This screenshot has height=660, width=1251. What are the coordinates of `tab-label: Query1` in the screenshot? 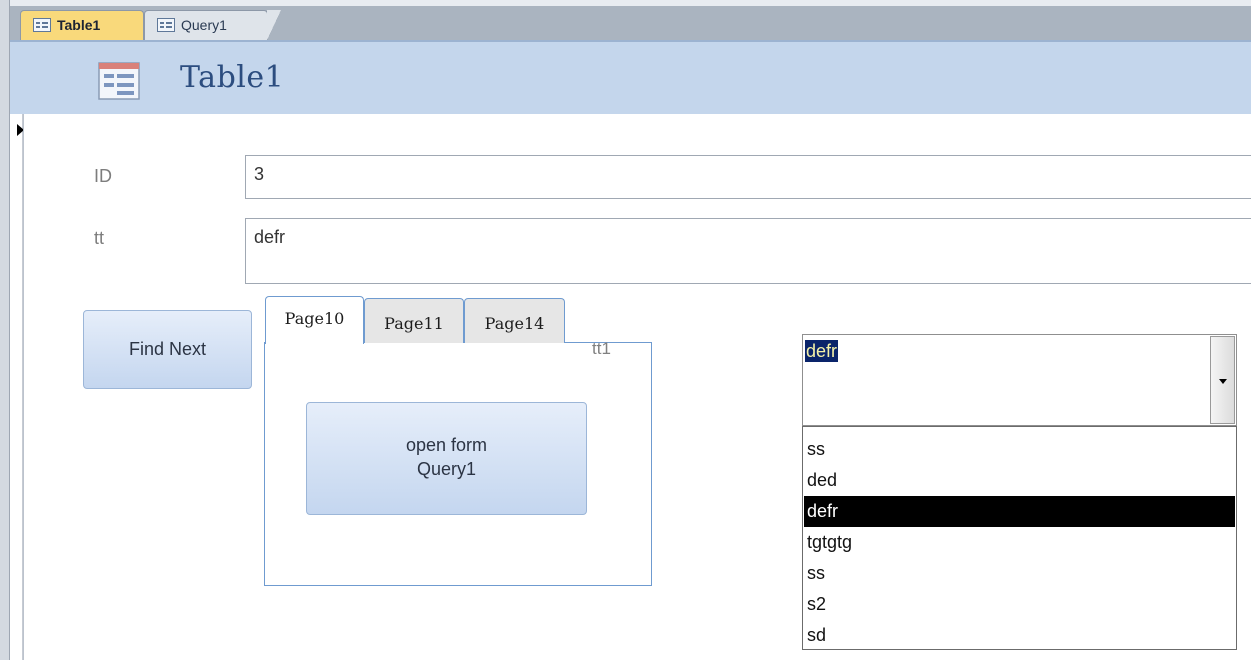 It's located at (204, 25).